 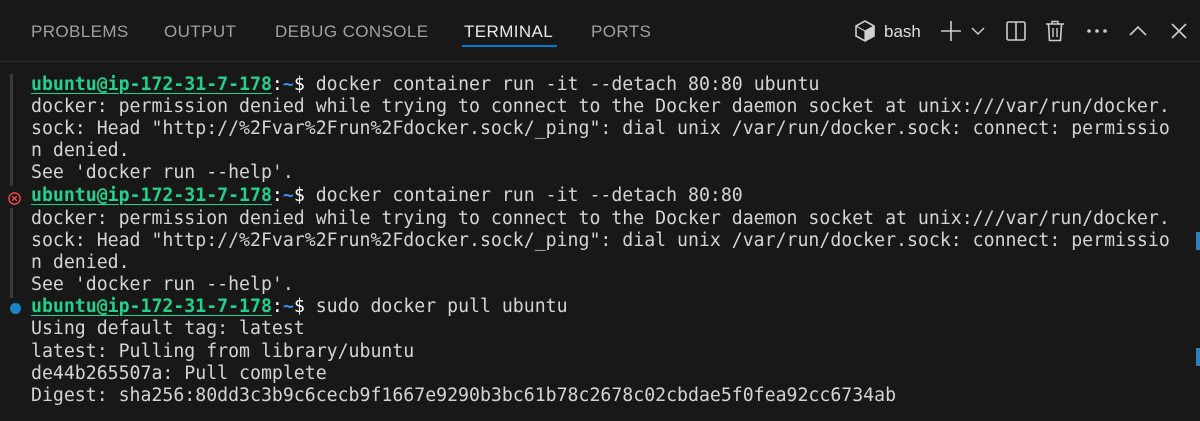 I want to click on command-error-decoration-icon, so click(x=14, y=198).